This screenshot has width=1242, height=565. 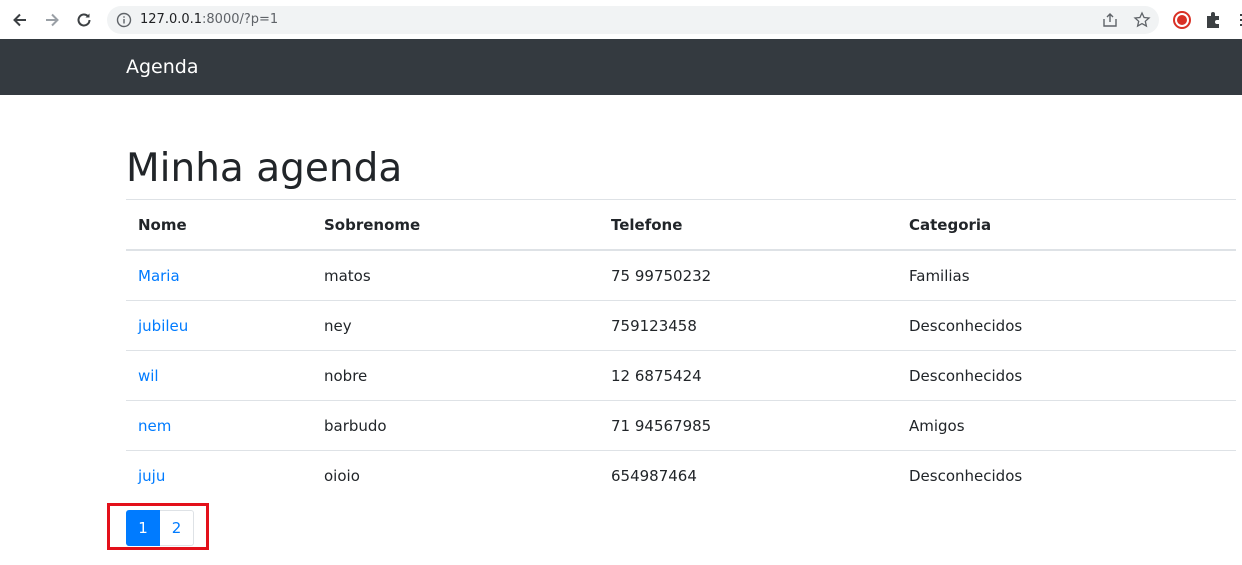 I want to click on cell-sobrenome: matos, so click(x=455, y=275).